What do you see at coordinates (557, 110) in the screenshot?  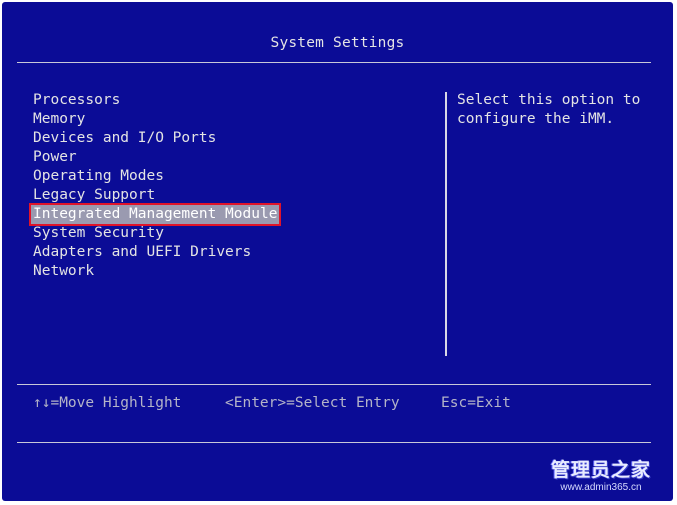 I see `help-panel: Select this option to configure the iMM.` at bounding box center [557, 110].